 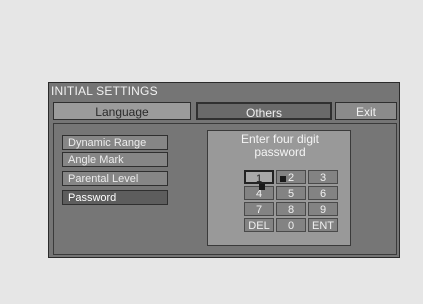 I want to click on key-9: 9, so click(x=323, y=209).